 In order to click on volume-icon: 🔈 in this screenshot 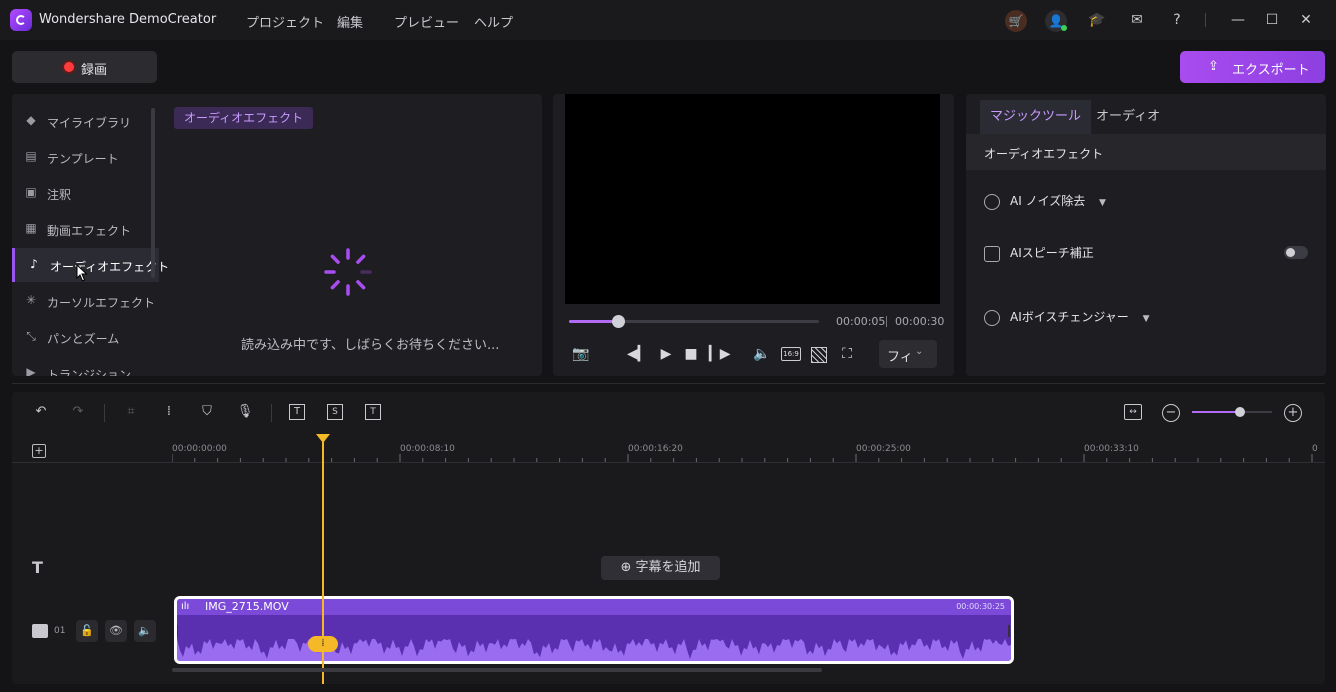, I will do `click(762, 354)`.